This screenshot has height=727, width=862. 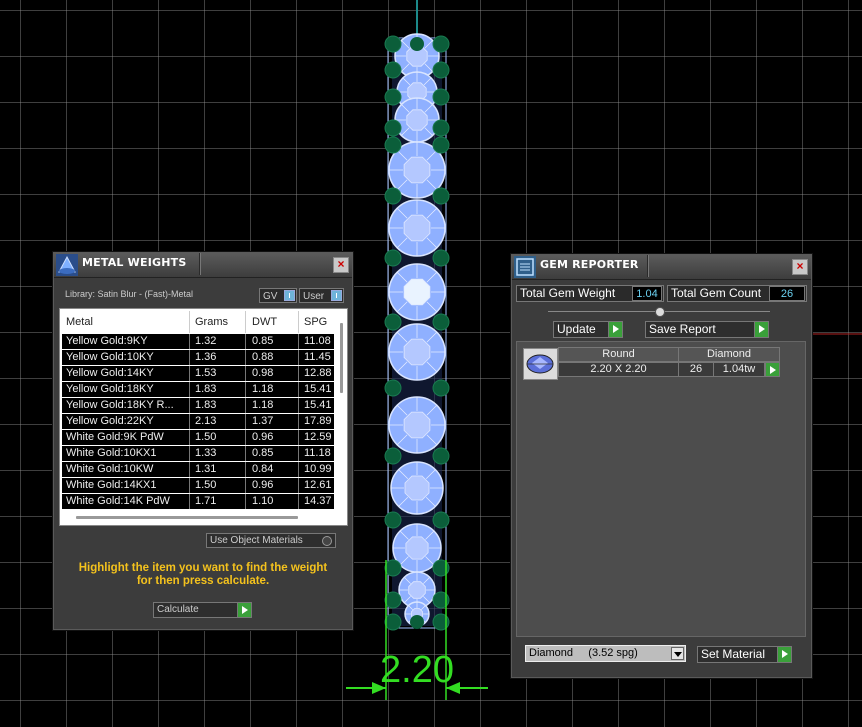 What do you see at coordinates (198, 501) in the screenshot?
I see `table-row: White Gold:14K PdW 1.71 1.10 14.37` at bounding box center [198, 501].